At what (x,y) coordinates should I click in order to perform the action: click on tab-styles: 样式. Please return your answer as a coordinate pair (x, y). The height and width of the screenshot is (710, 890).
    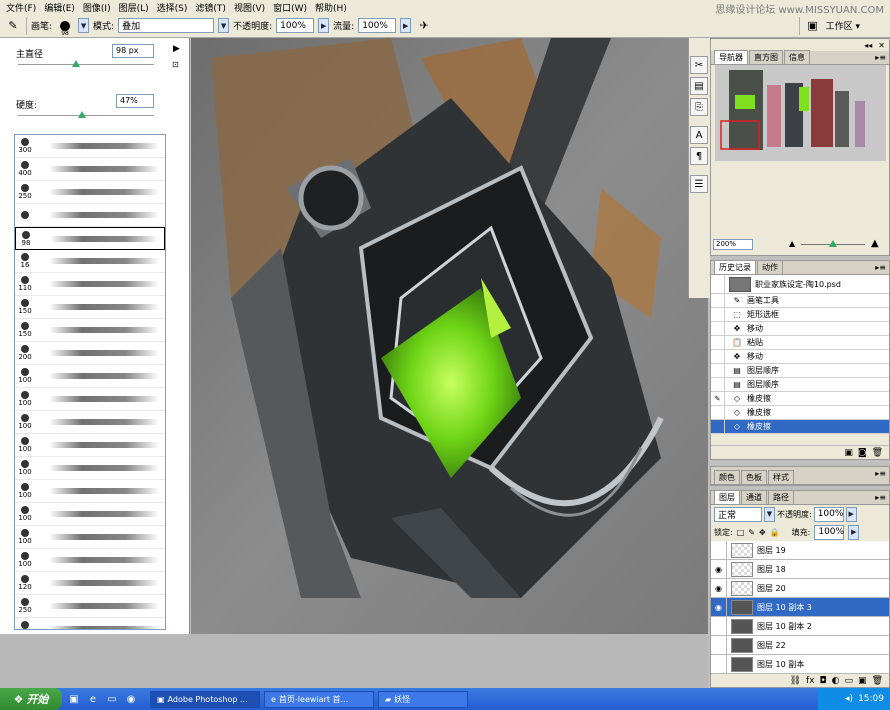
    Looking at the image, I should click on (781, 477).